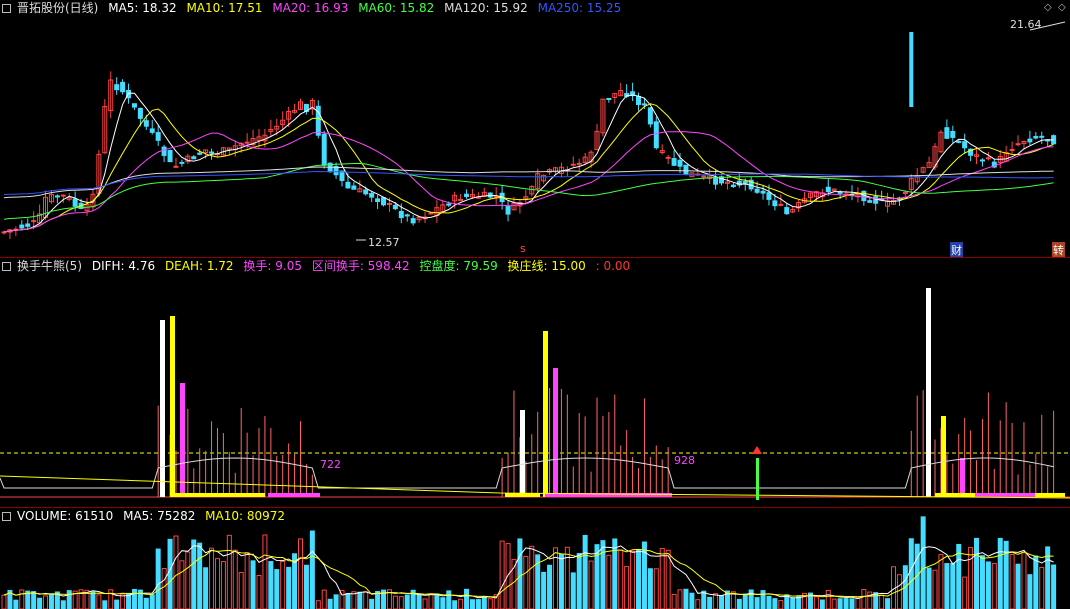 This screenshot has height=609, width=1070. What do you see at coordinates (911, 69) in the screenshot?
I see `candle-spike` at bounding box center [911, 69].